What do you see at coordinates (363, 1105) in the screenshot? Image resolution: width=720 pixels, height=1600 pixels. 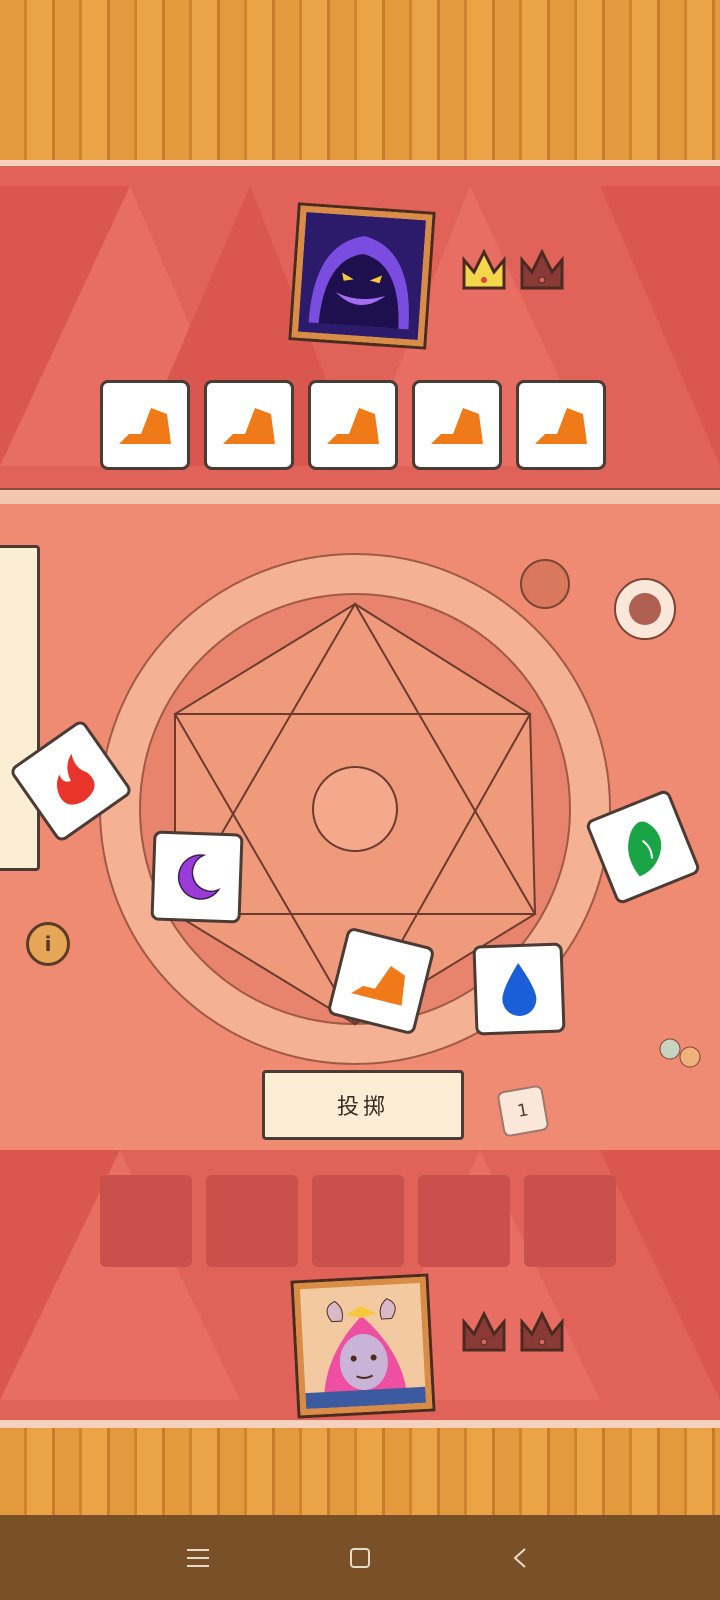 I see `roll-button: 投掷` at bounding box center [363, 1105].